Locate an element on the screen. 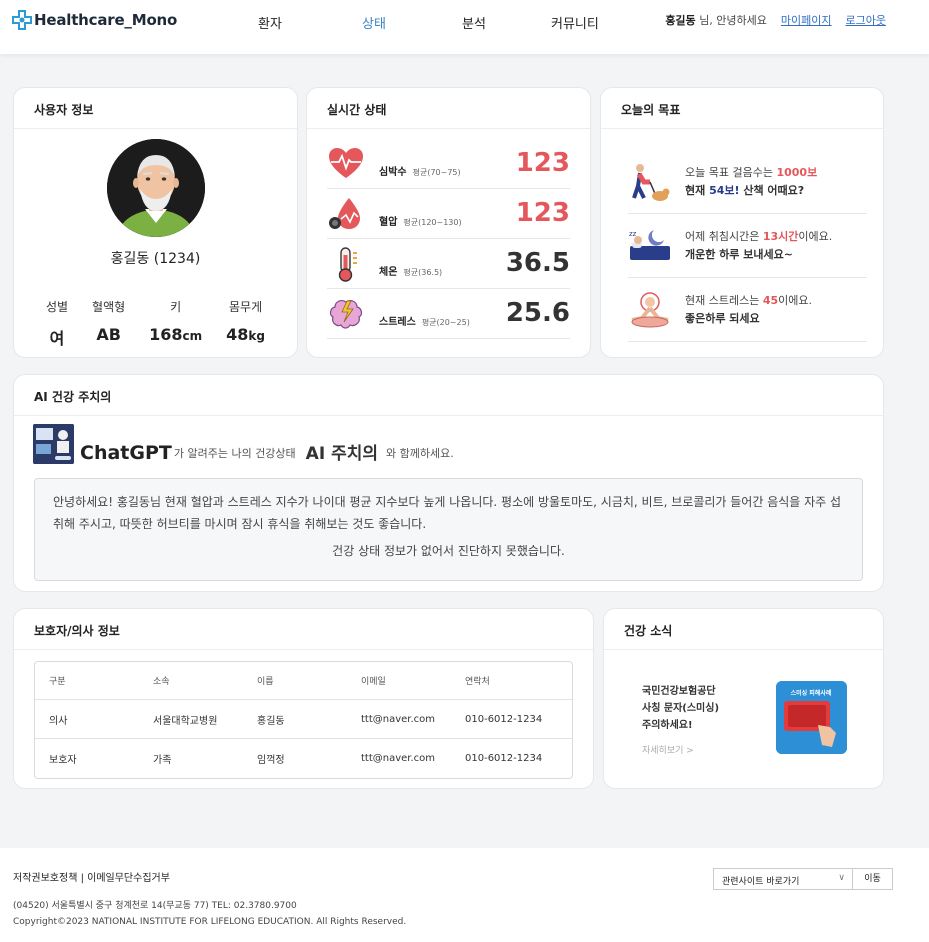 This screenshot has height=942, width=929. cell-affiliation: 가족 is located at coordinates (162, 760).